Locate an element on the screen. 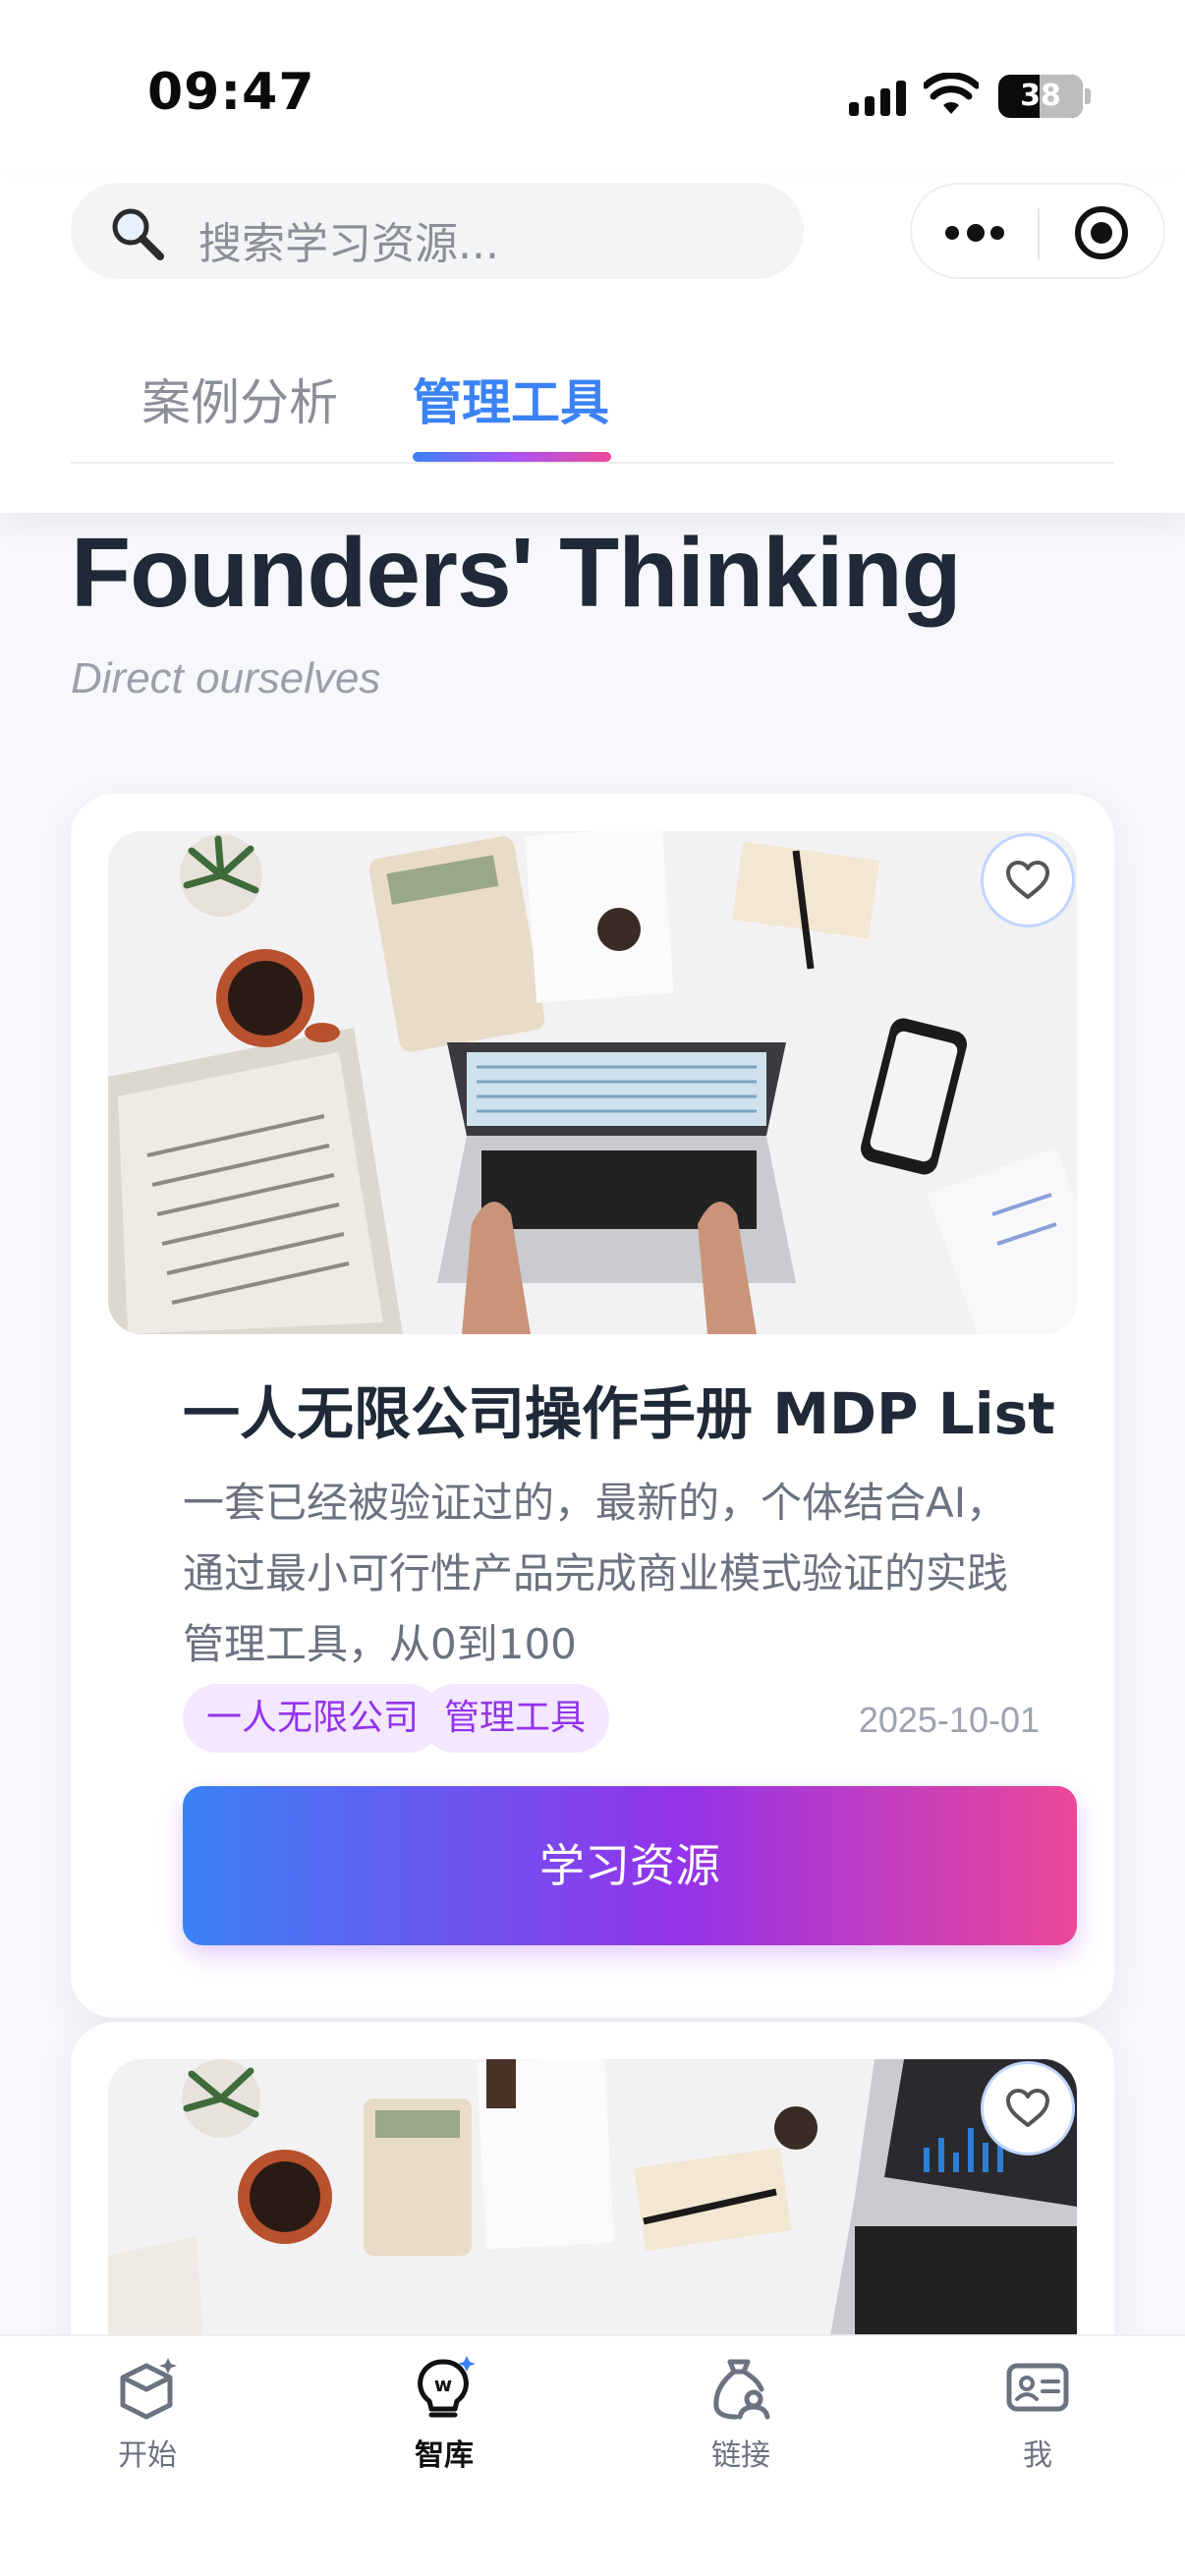  tag-badge: 管理工具 is located at coordinates (515, 1718).